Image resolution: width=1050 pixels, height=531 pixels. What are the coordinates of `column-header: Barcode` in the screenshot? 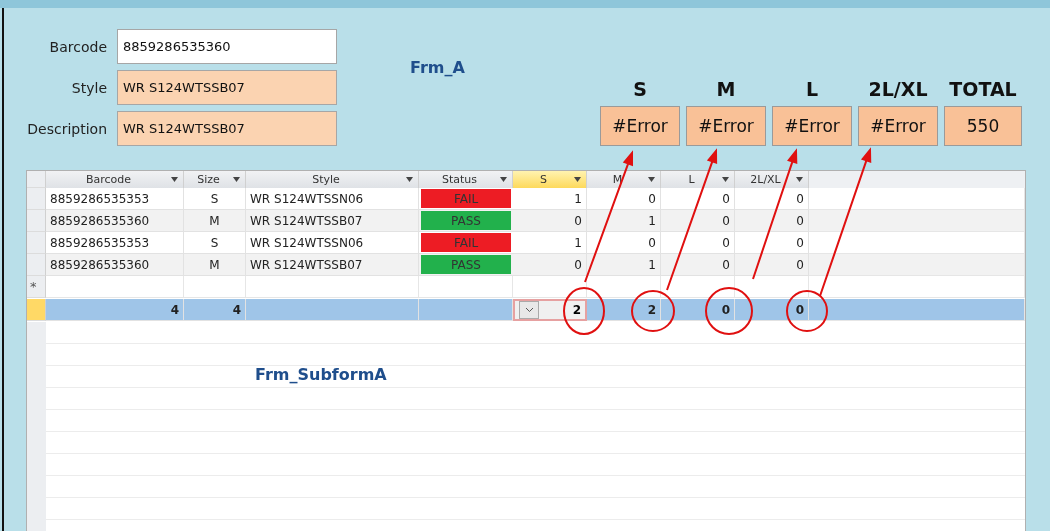 It's located at (115, 179).